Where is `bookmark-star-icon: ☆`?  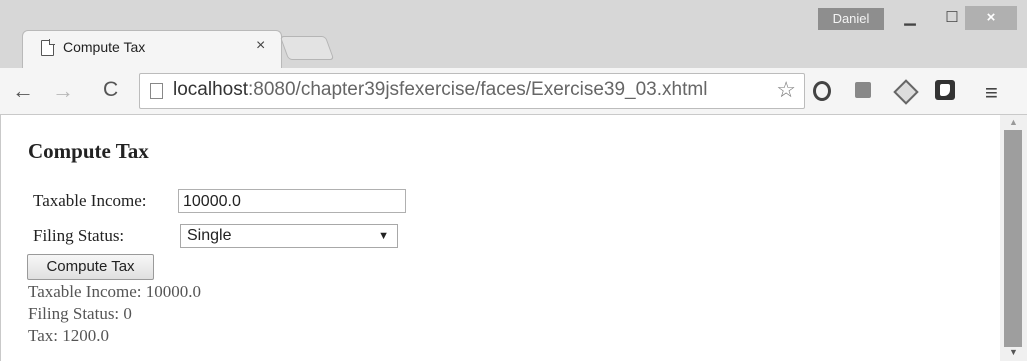
bookmark-star-icon: ☆ is located at coordinates (786, 90).